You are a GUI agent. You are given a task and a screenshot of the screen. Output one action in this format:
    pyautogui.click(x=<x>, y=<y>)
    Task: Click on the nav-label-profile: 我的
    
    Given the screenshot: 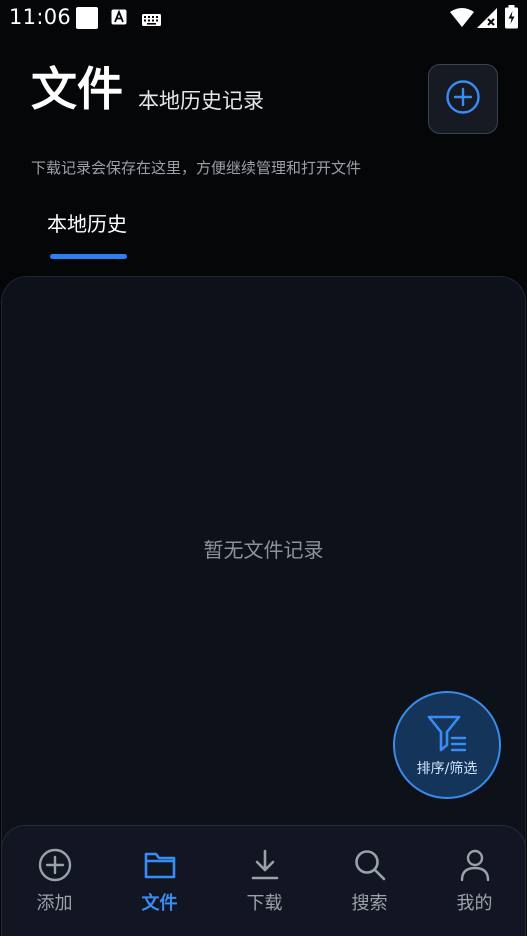 What is the action you would take?
    pyautogui.click(x=474, y=903)
    